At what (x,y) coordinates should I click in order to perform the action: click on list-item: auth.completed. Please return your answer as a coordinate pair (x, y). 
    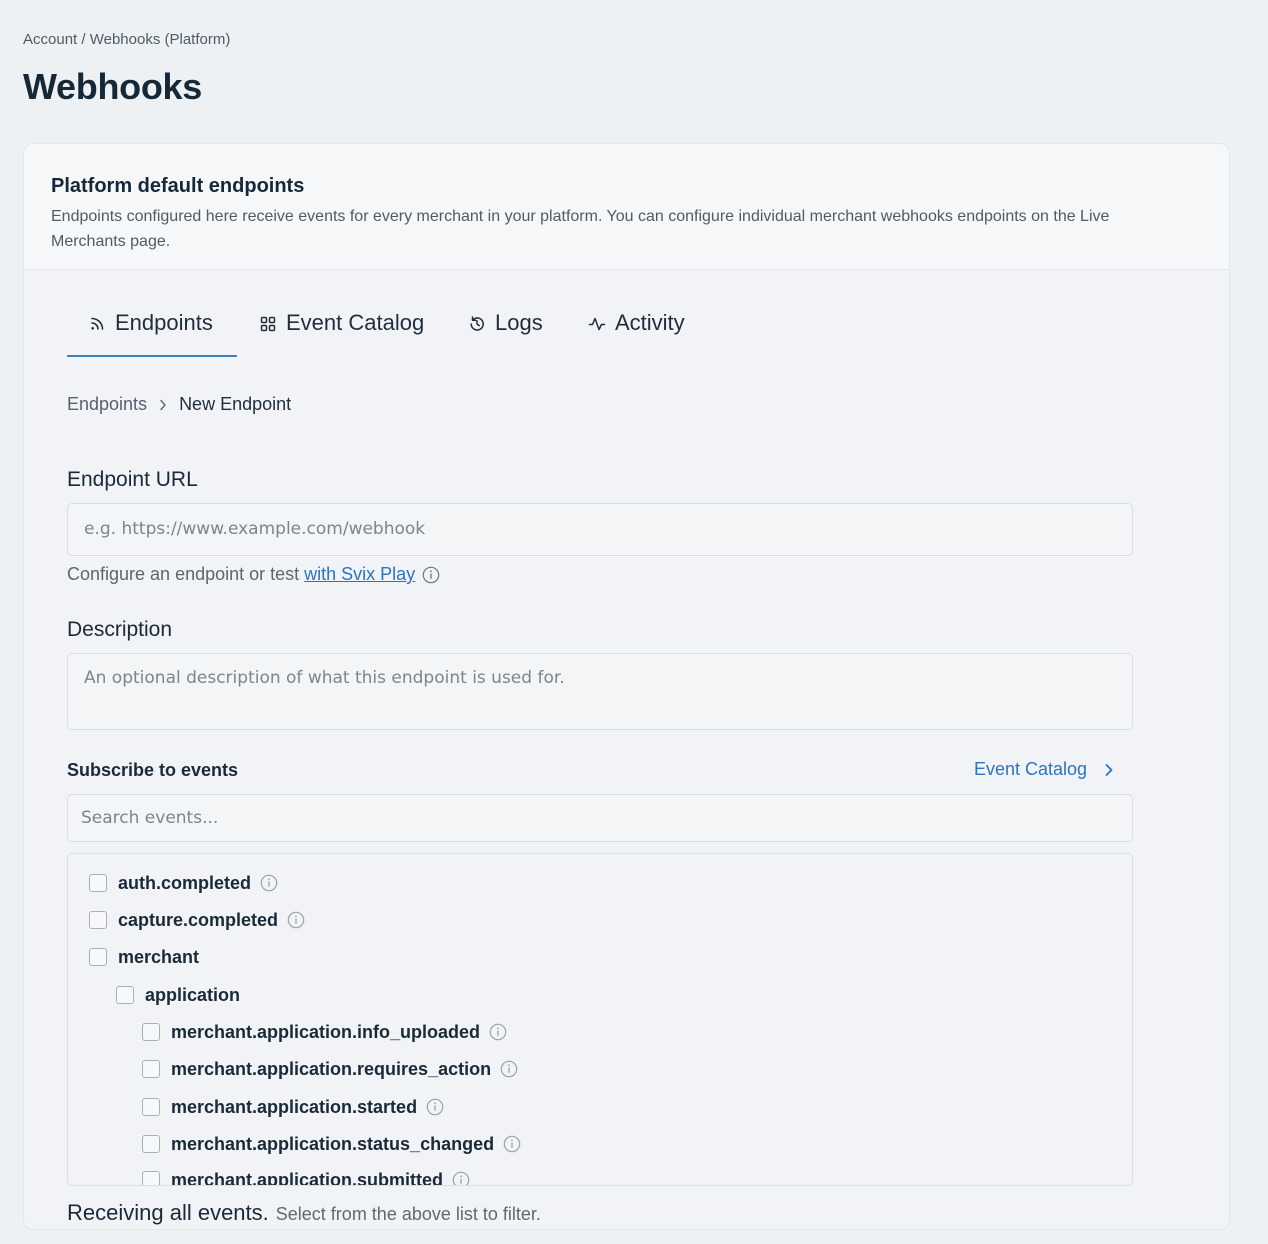
    Looking at the image, I should click on (183, 883).